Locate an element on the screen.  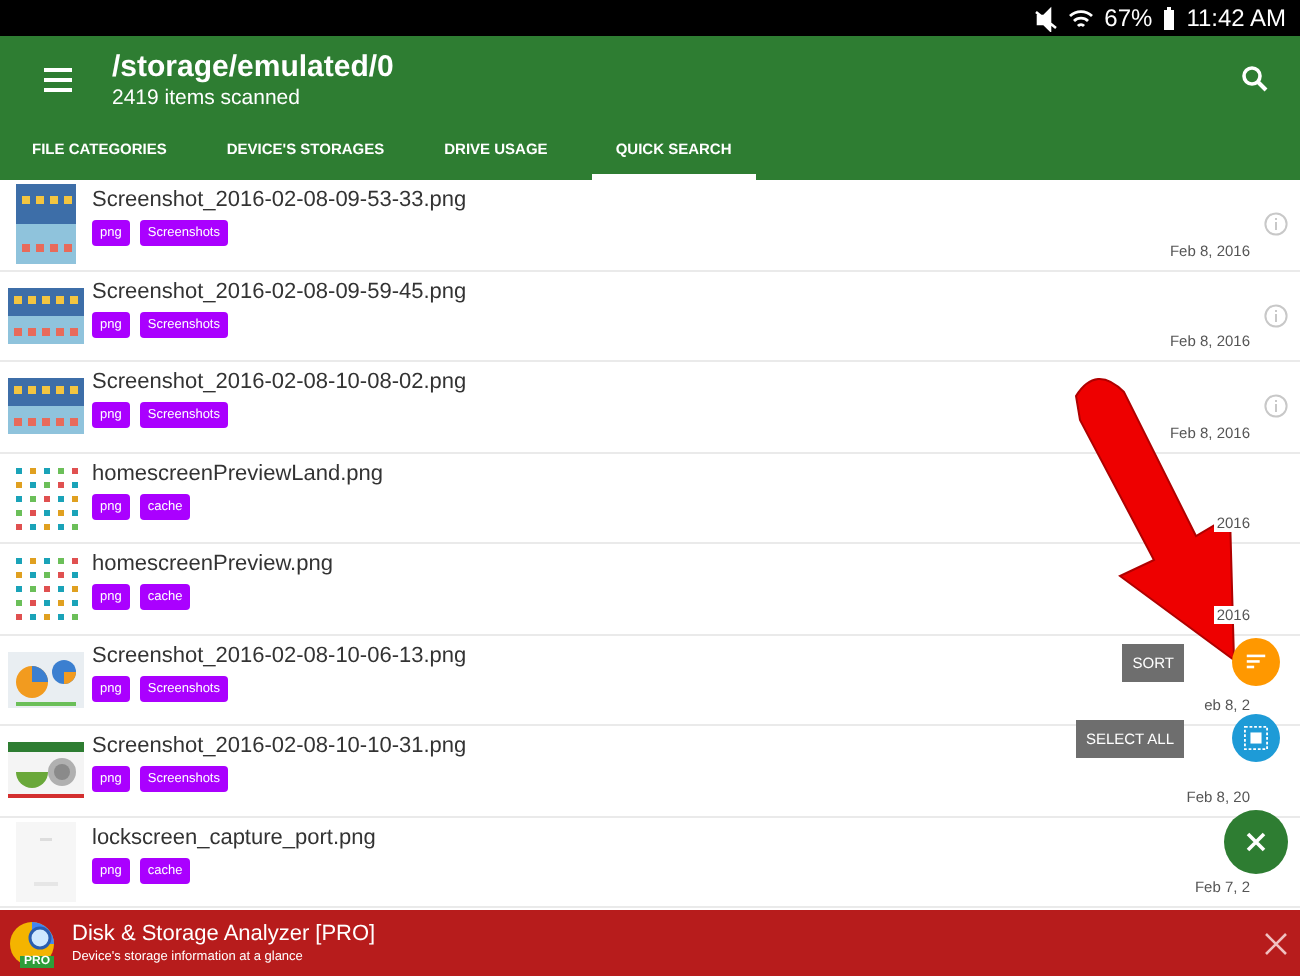
menu-icon is located at coordinates (58, 79).